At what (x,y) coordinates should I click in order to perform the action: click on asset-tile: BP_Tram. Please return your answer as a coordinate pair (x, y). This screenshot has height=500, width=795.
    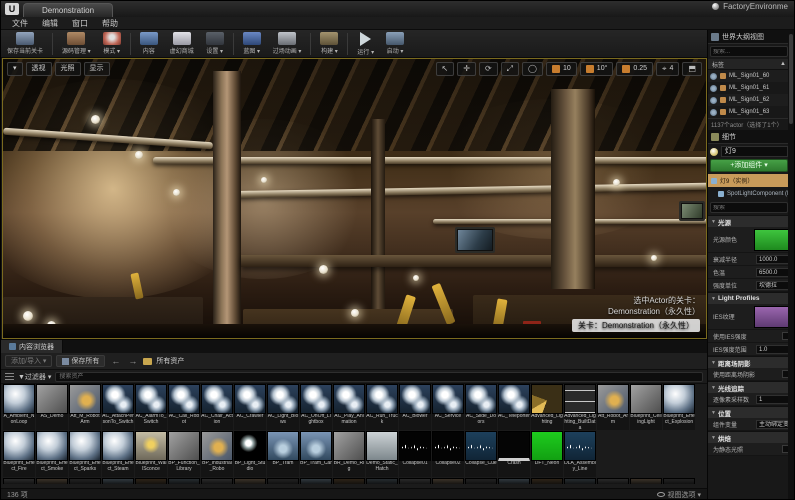
    Looking at the image, I should click on (283, 454).